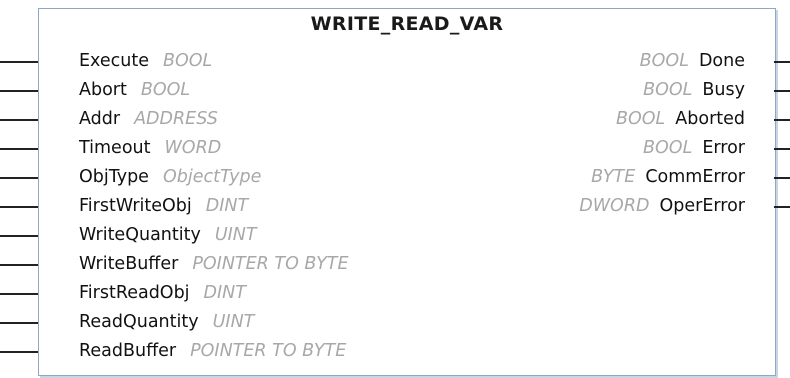 This screenshot has width=790, height=378. What do you see at coordinates (19, 91) in the screenshot?
I see `input-wire-abort` at bounding box center [19, 91].